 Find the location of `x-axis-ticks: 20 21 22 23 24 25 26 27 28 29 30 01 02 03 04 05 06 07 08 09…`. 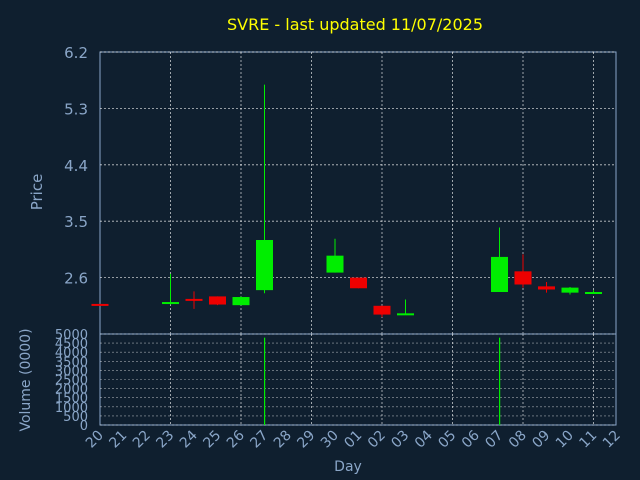

x-axis-ticks: 20 21 22 23 24 25 26 27 28 29 30 01 02 03 04 05 06 07 08 09… is located at coordinates (353, 439).